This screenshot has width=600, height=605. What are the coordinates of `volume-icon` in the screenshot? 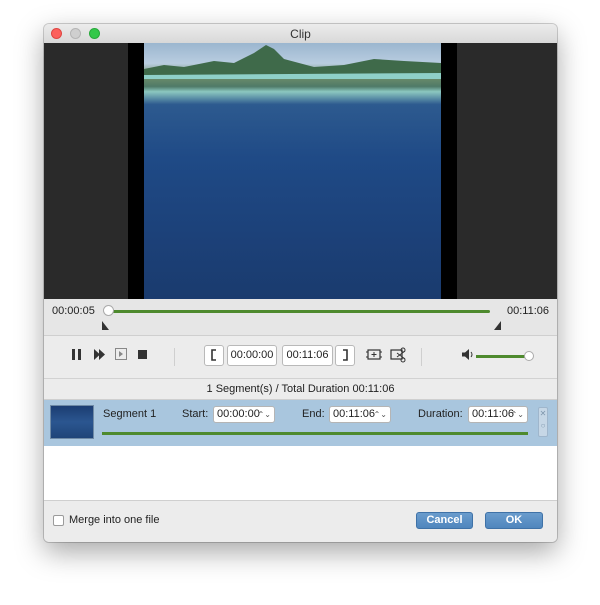 It's located at (468, 356).